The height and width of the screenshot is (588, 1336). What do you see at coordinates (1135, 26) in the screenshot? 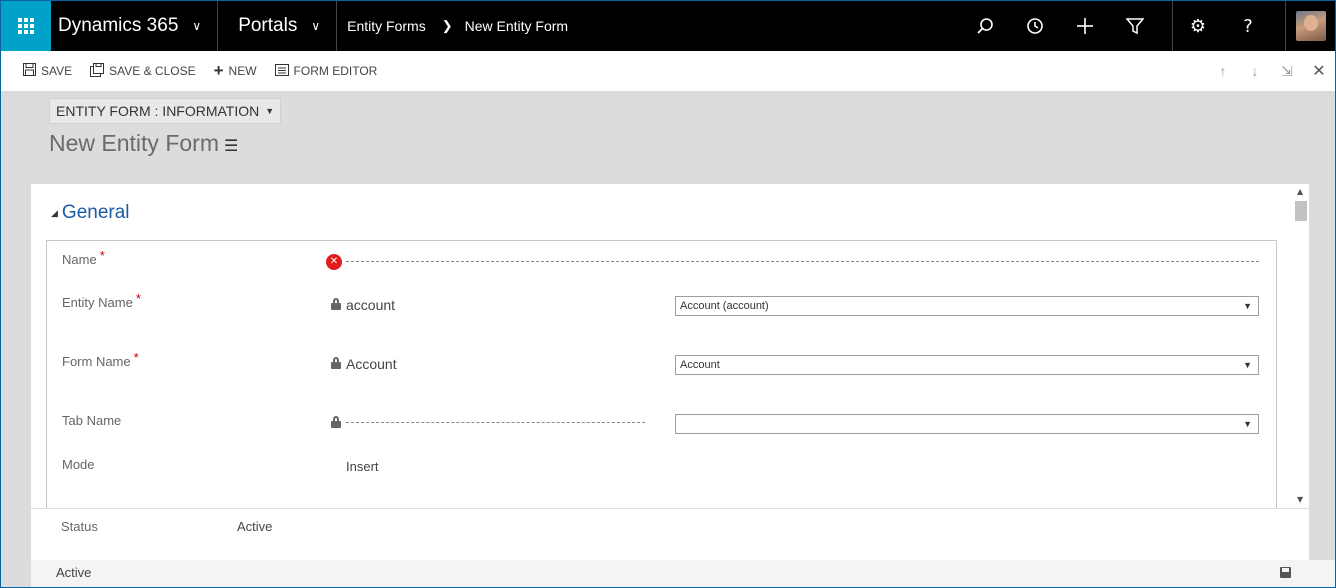
I see `filter-icon` at bounding box center [1135, 26].